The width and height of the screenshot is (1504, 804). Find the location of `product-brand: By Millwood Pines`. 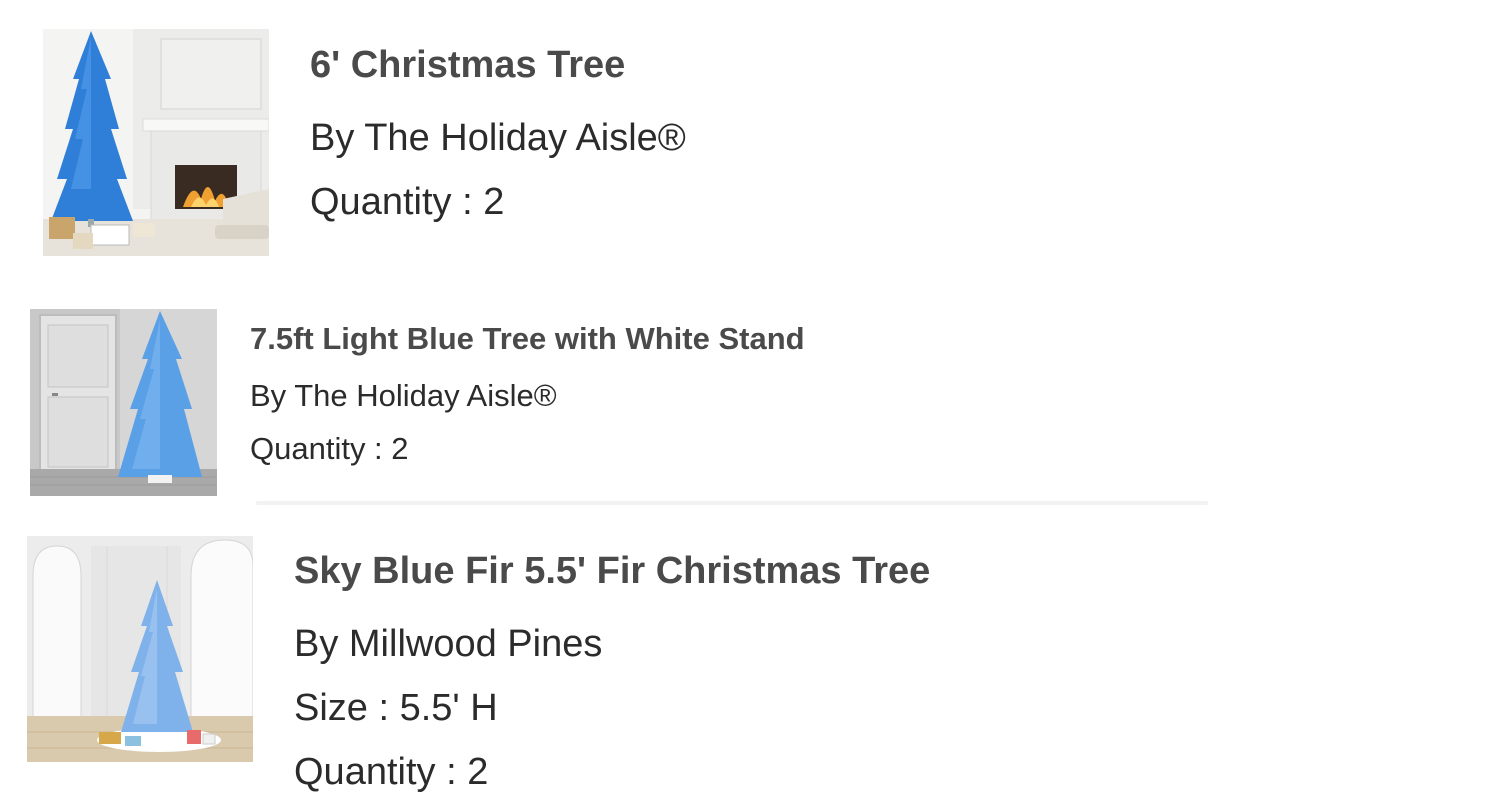

product-brand: By Millwood Pines is located at coordinates (448, 644).